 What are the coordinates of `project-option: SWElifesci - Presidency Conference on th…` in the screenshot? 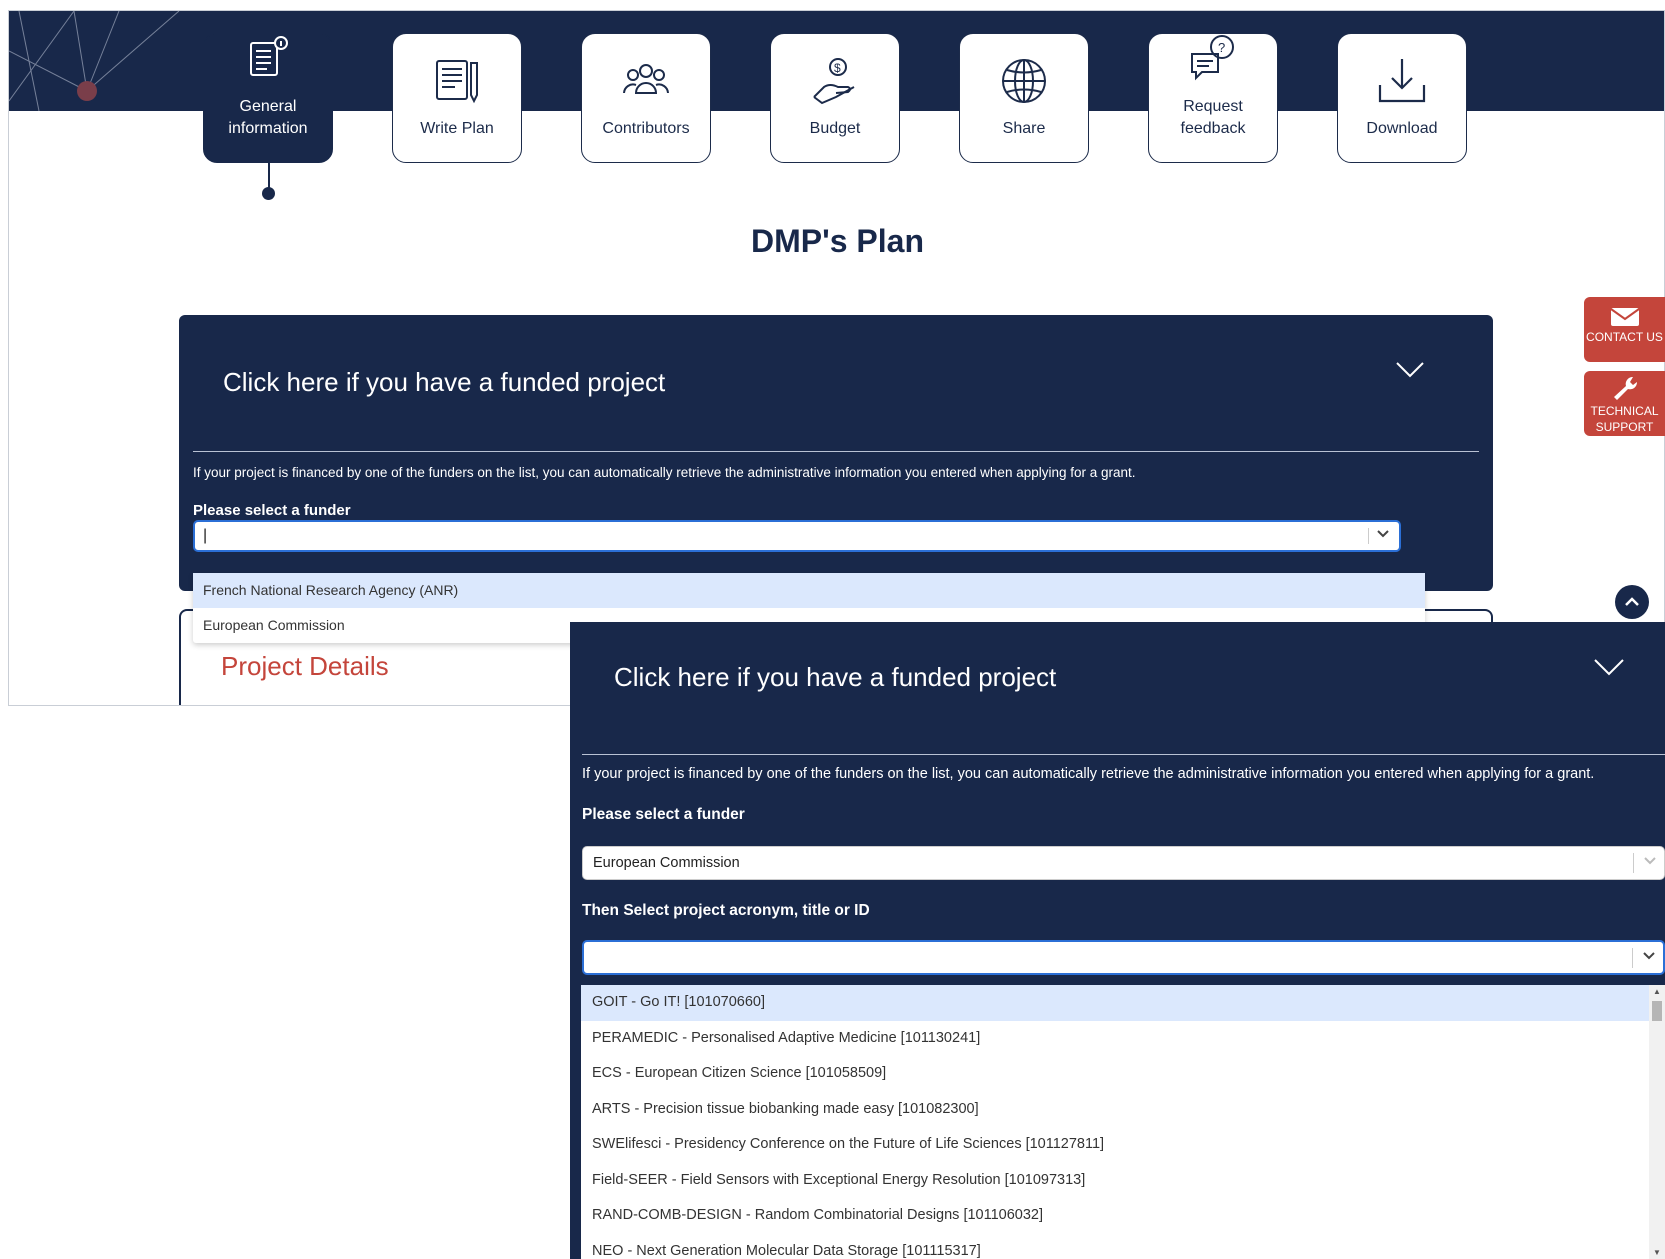 It's located at (1123, 1145).